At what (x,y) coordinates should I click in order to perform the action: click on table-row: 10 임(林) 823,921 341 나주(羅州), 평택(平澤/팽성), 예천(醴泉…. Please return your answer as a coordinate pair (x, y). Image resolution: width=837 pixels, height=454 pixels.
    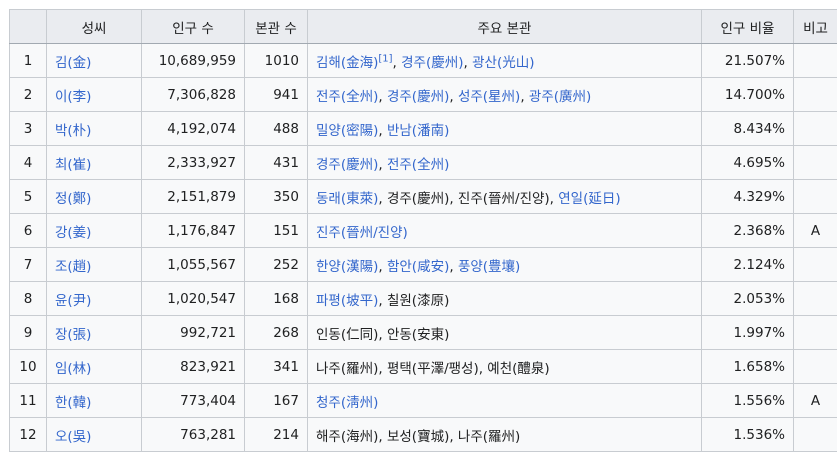
    Looking at the image, I should click on (423, 366).